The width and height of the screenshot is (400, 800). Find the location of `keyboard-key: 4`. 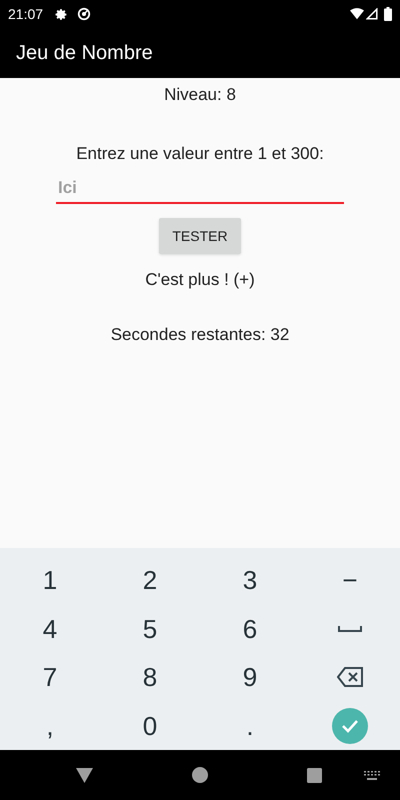

keyboard-key: 4 is located at coordinates (50, 629).